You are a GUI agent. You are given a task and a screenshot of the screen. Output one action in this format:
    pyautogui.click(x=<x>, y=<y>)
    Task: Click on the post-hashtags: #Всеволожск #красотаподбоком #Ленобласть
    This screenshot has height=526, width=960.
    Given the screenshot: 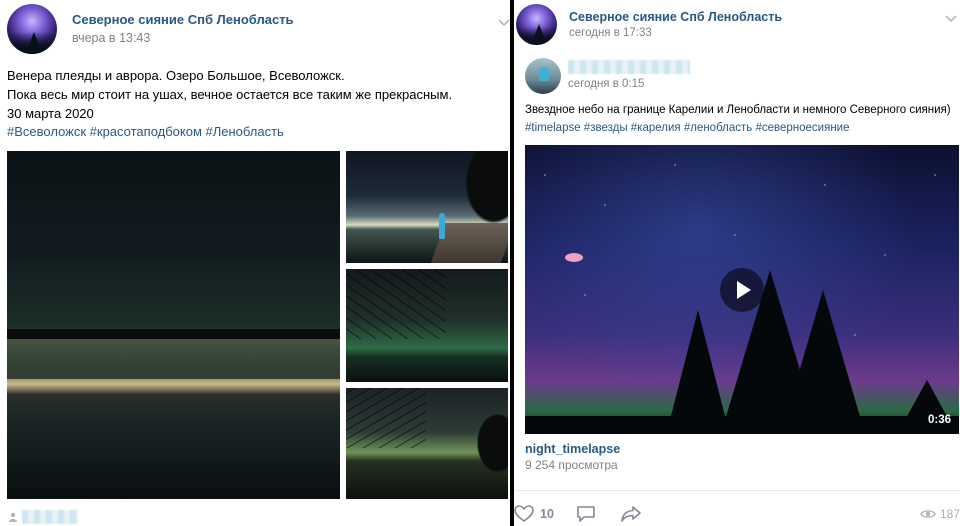 What is the action you would take?
    pyautogui.click(x=145, y=131)
    